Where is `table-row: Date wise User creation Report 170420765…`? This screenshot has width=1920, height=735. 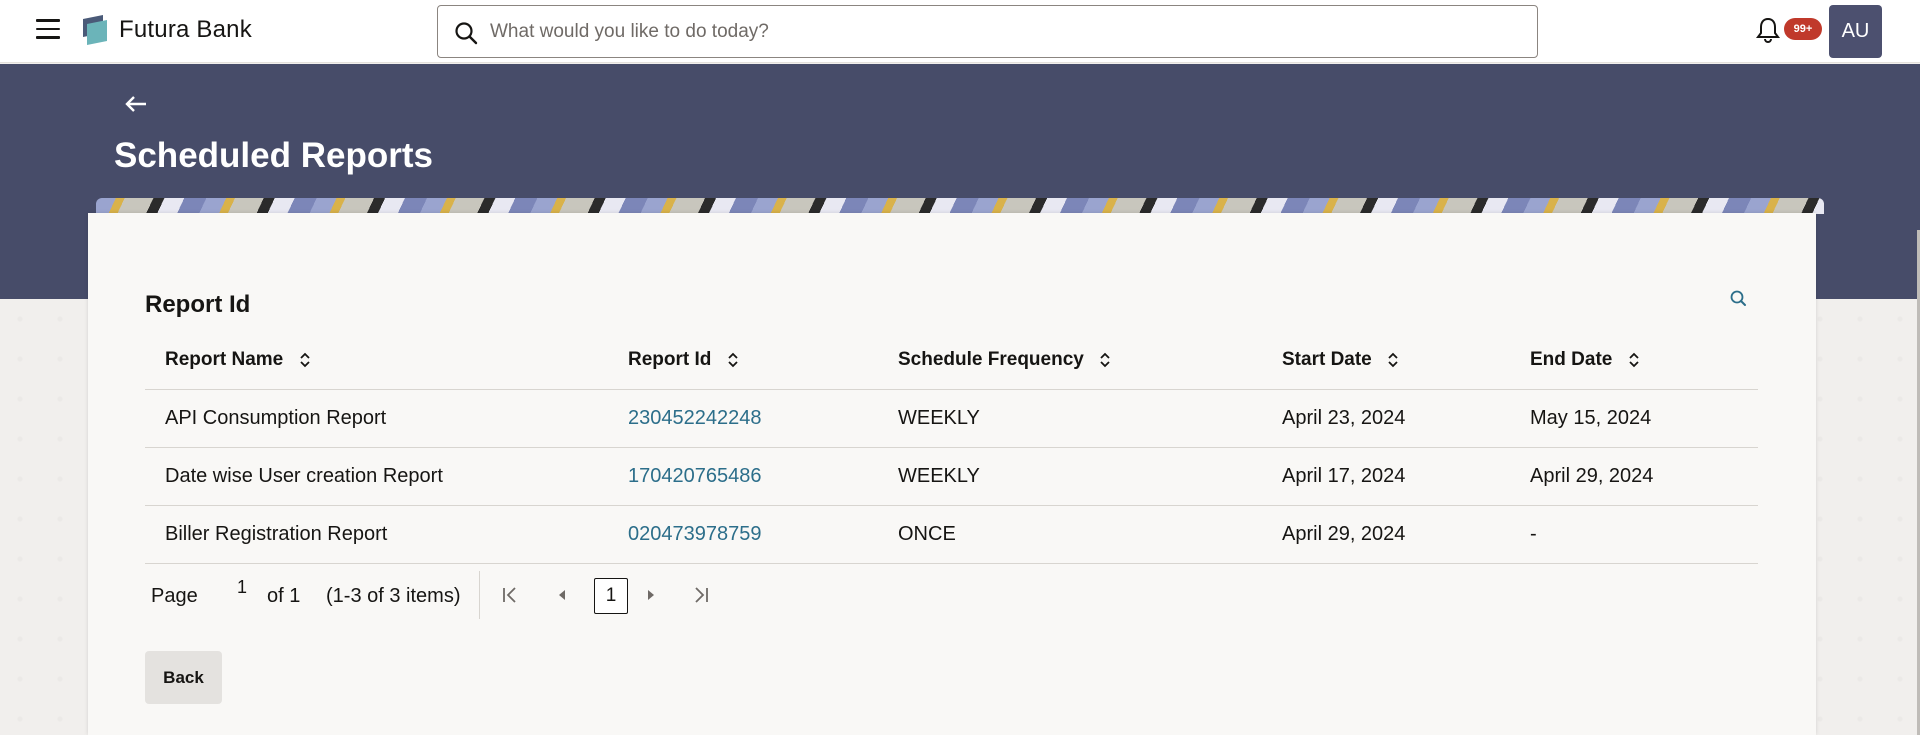 table-row: Date wise User creation Report 170420765… is located at coordinates (951, 476).